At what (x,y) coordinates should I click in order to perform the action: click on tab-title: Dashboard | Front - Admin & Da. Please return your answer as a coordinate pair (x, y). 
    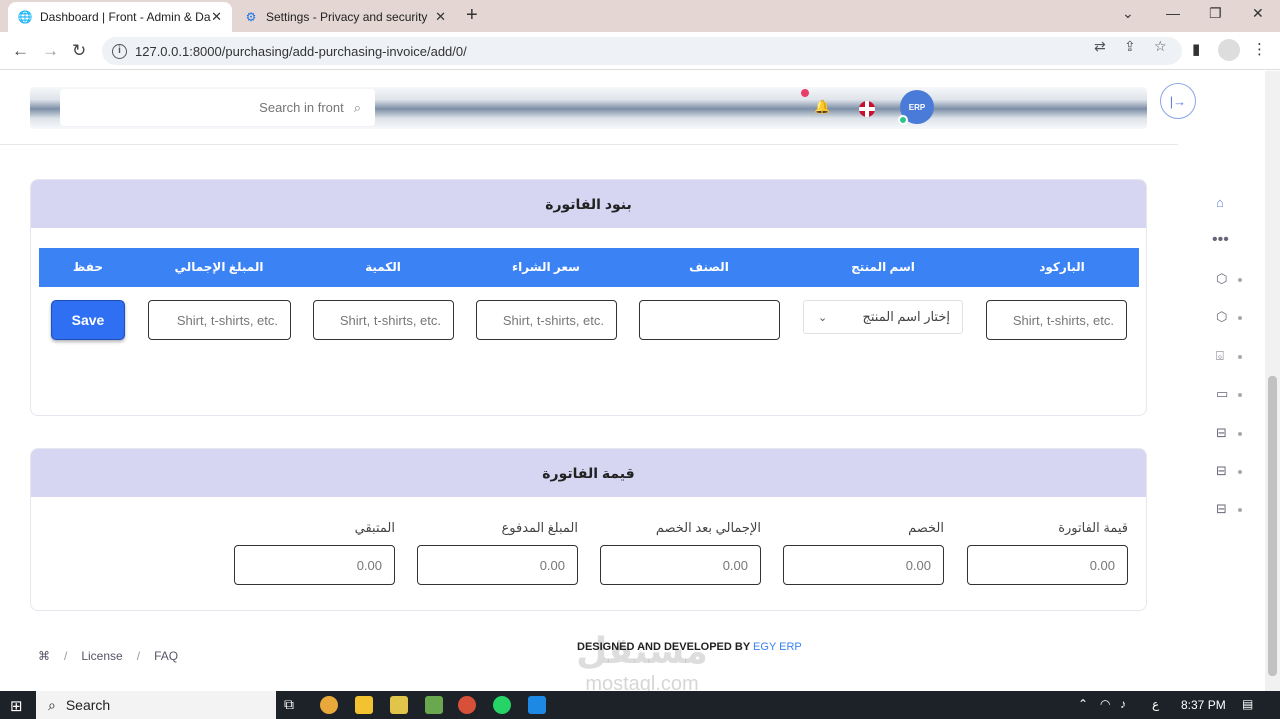
    Looking at the image, I should click on (125, 17).